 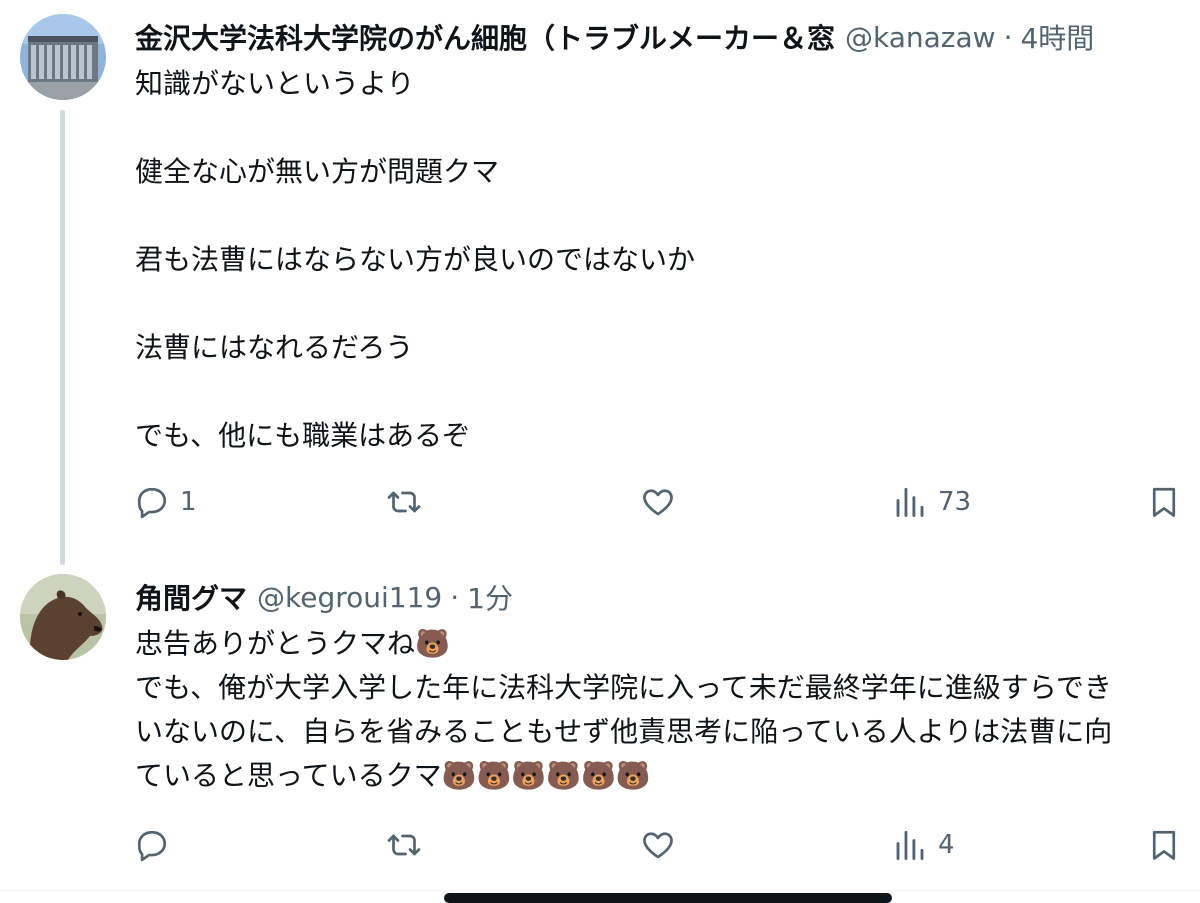 I want to click on avatar-bear, so click(x=63, y=617).